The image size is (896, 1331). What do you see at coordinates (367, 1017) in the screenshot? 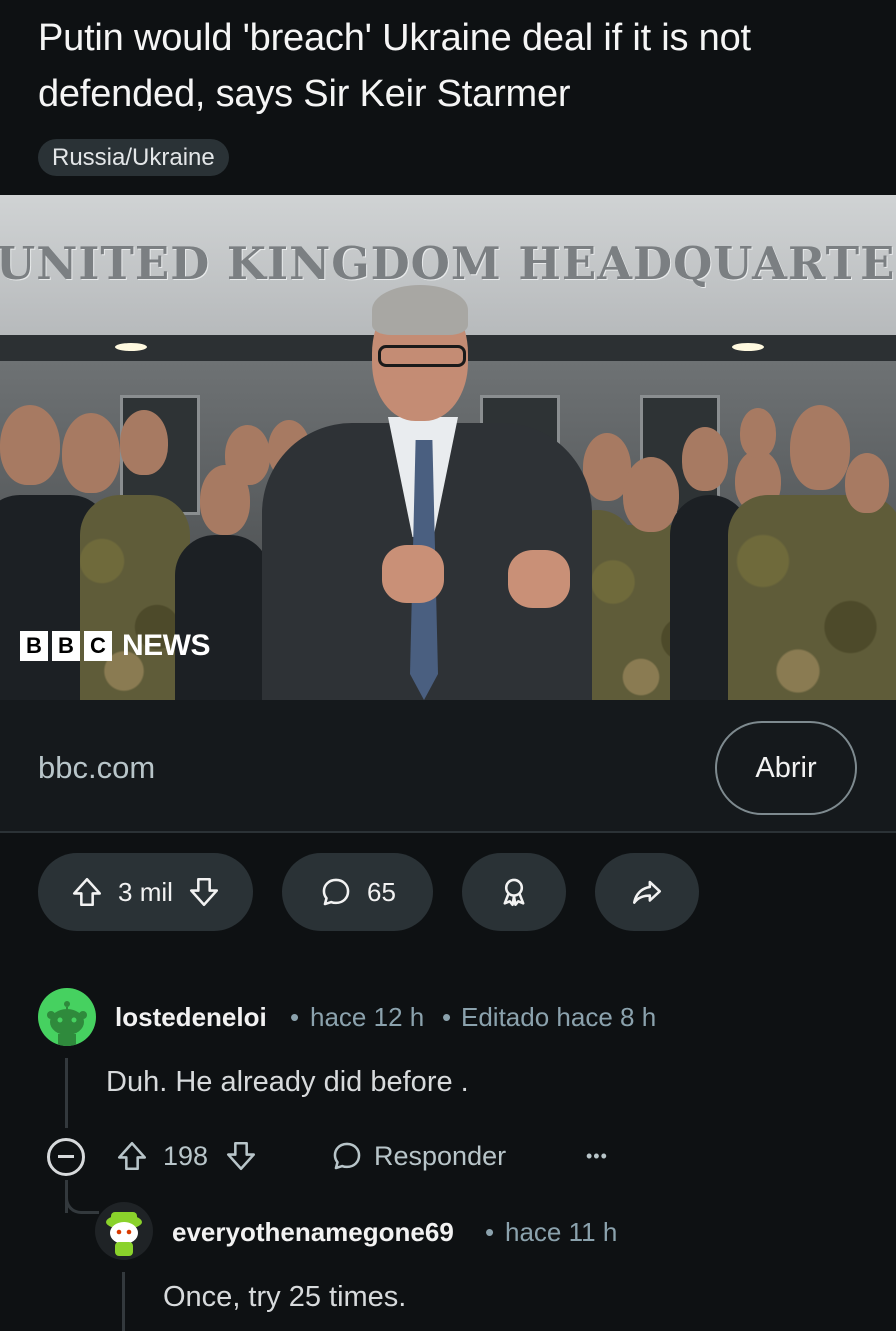
I see `comment-time: hace 12 h` at bounding box center [367, 1017].